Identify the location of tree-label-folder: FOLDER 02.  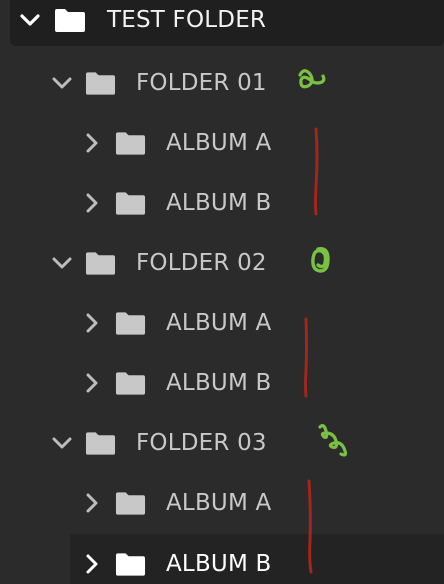
(201, 263).